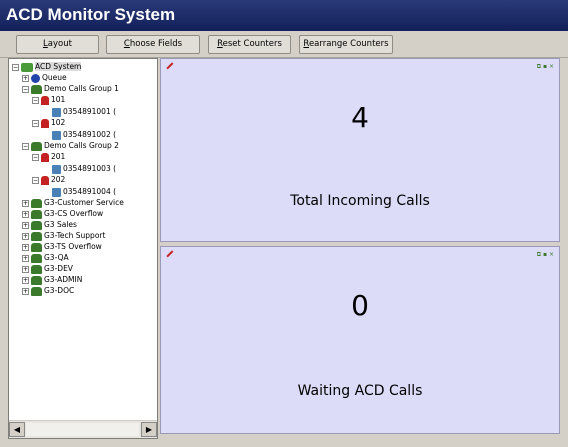  I want to click on rearrange-counters-button: Rearrange Counters, so click(346, 44).